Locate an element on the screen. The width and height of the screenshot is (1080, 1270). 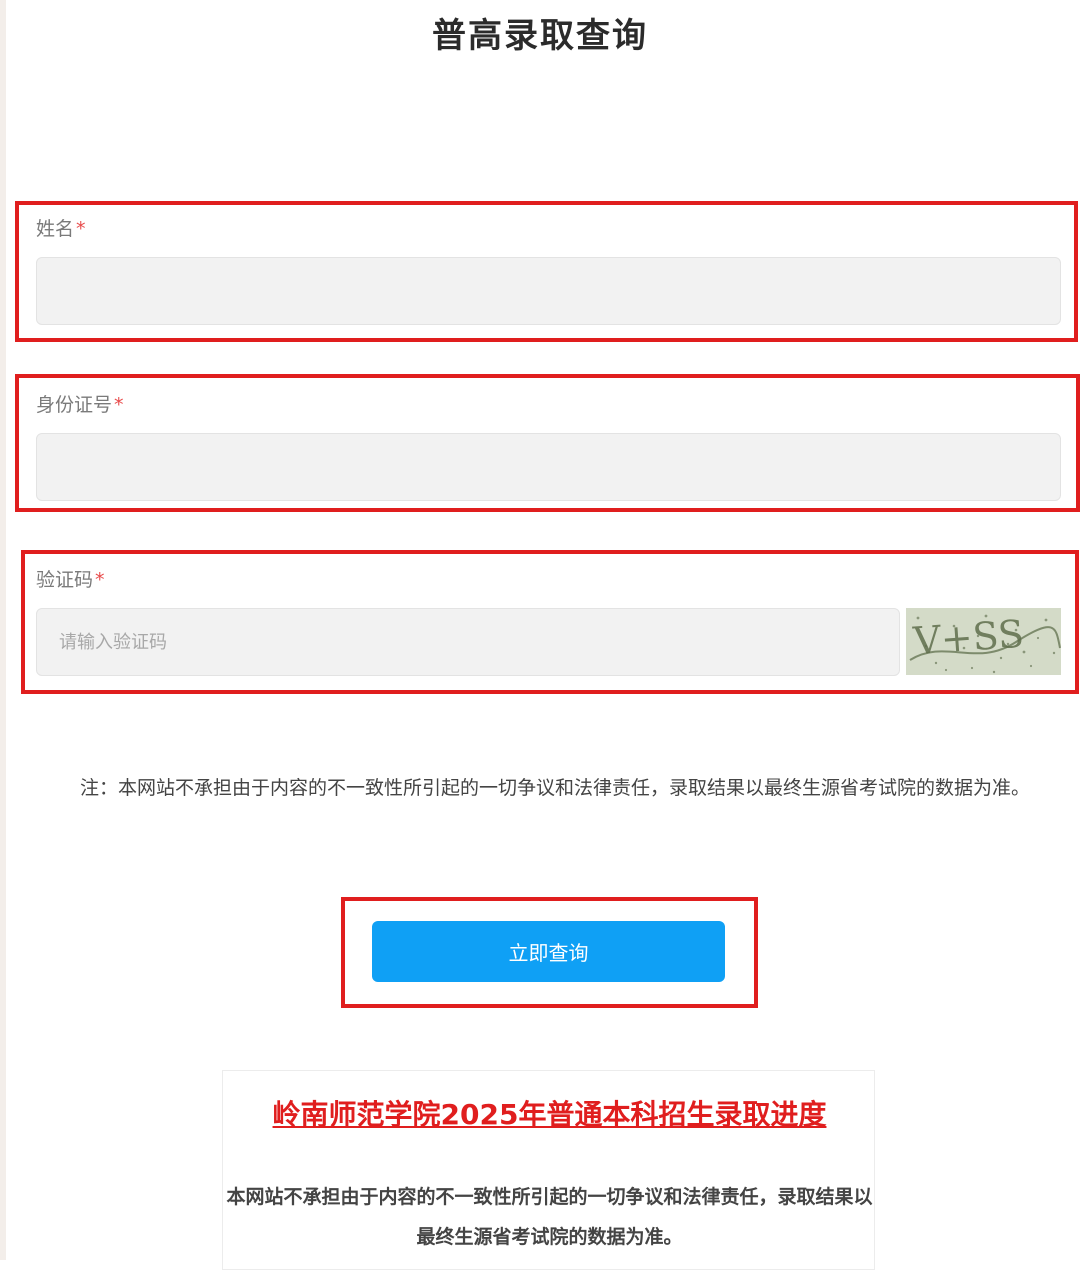
captcha-label-text: 验证码 is located at coordinates (65, 580).